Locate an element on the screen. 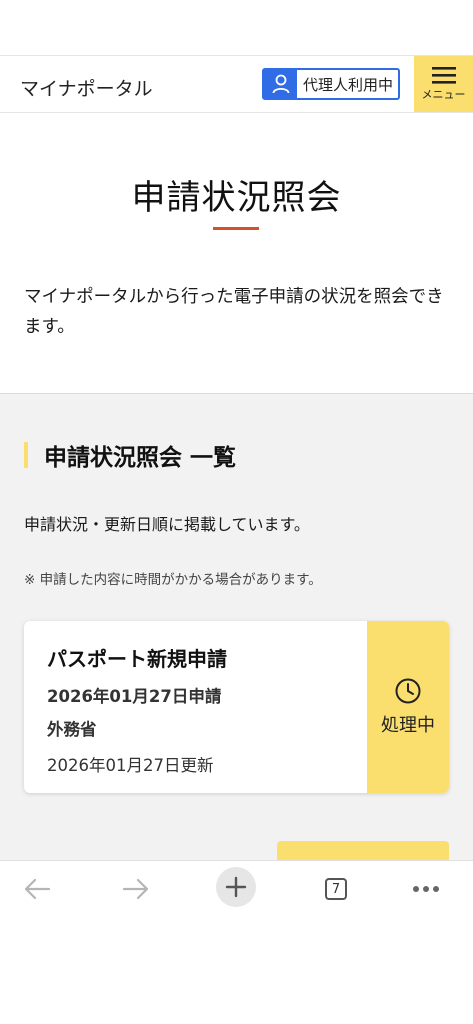 This screenshot has height=1024, width=473. section-heading: 申請状況照会 一覧 is located at coordinates (130, 455).